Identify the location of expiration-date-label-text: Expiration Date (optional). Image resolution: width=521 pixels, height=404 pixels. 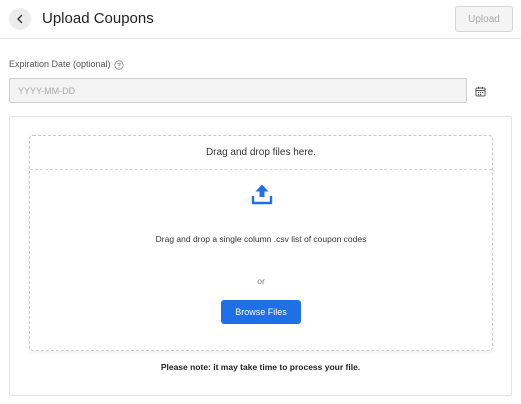
(60, 64).